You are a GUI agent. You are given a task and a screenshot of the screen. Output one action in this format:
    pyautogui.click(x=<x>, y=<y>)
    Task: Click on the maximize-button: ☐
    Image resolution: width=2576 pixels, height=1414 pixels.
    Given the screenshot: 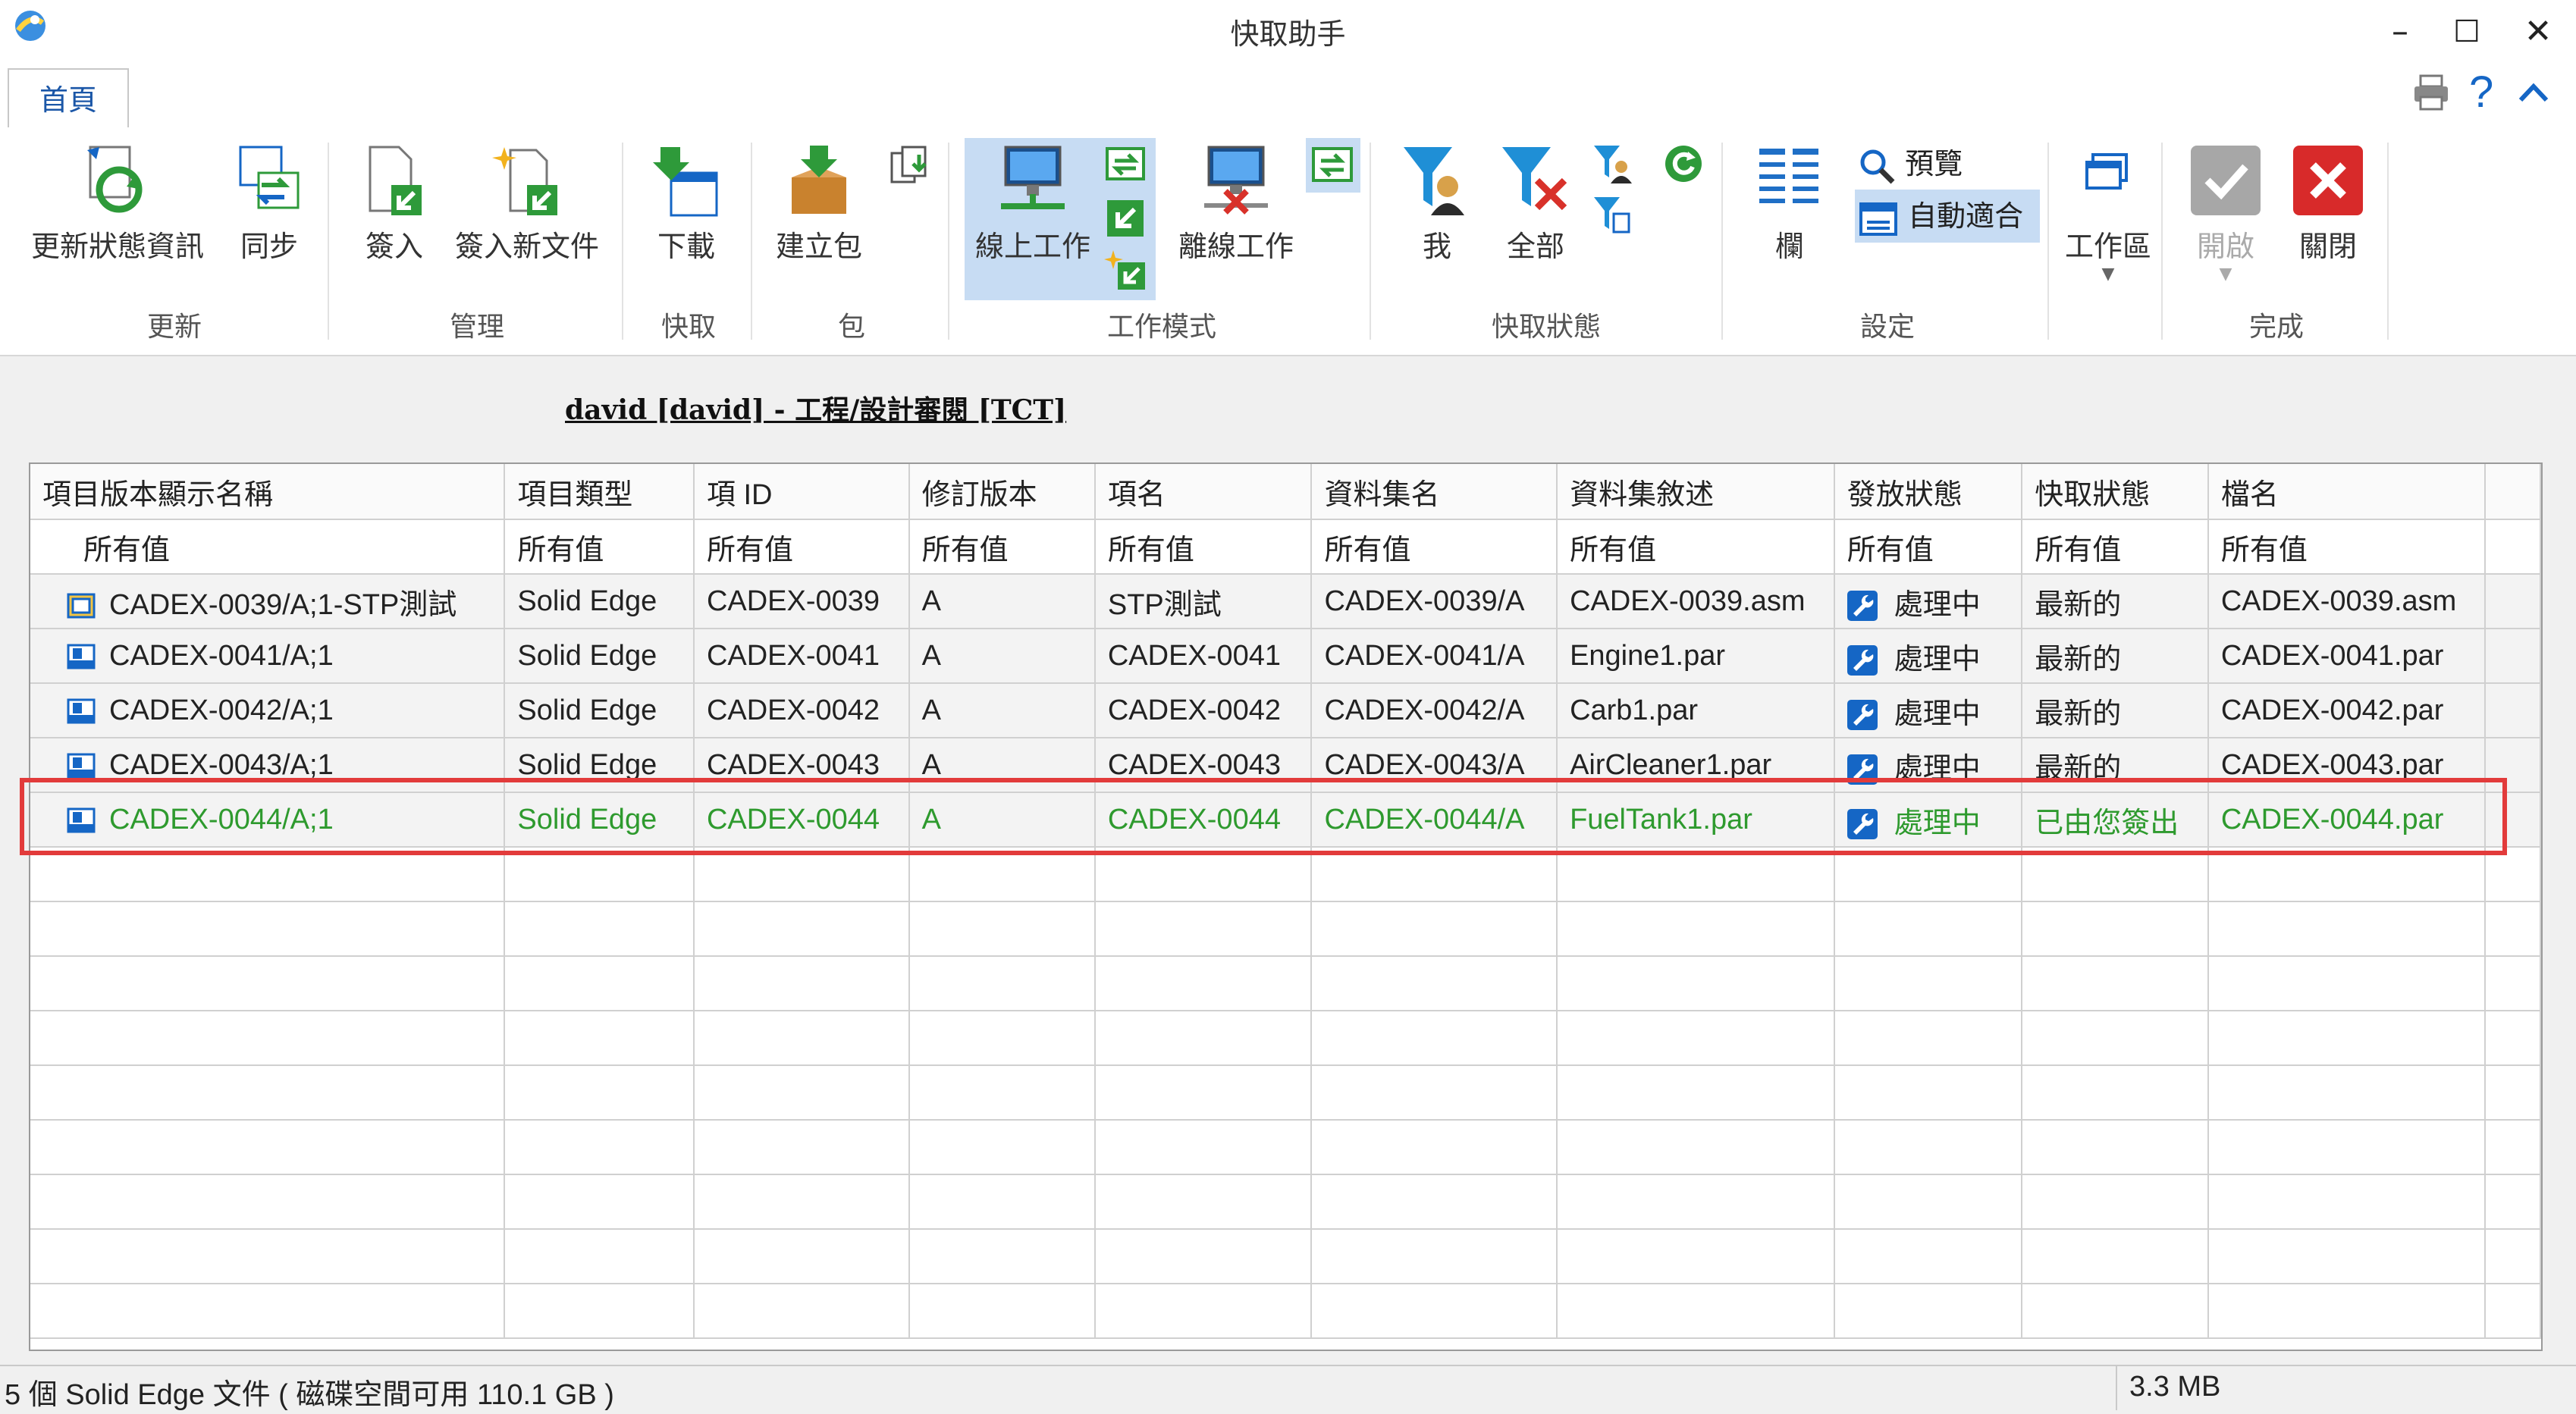 What is the action you would take?
    pyautogui.click(x=2466, y=32)
    